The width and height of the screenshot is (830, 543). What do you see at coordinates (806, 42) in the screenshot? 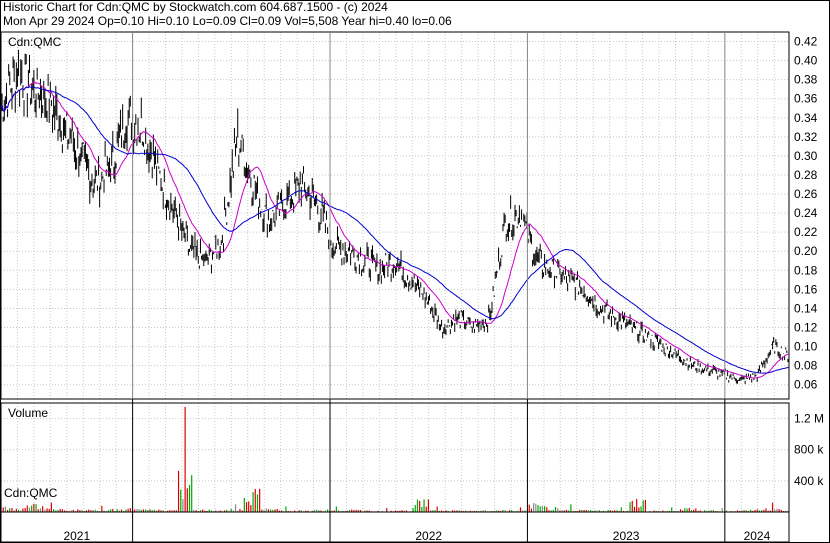
I see `price-tick-label: 0.42` at bounding box center [806, 42].